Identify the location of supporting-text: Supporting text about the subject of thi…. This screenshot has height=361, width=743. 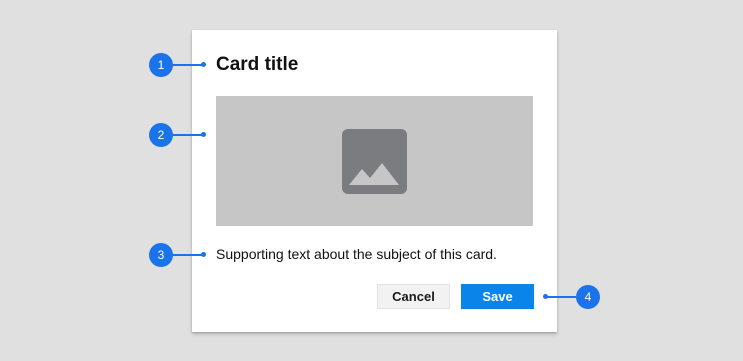
(356, 254).